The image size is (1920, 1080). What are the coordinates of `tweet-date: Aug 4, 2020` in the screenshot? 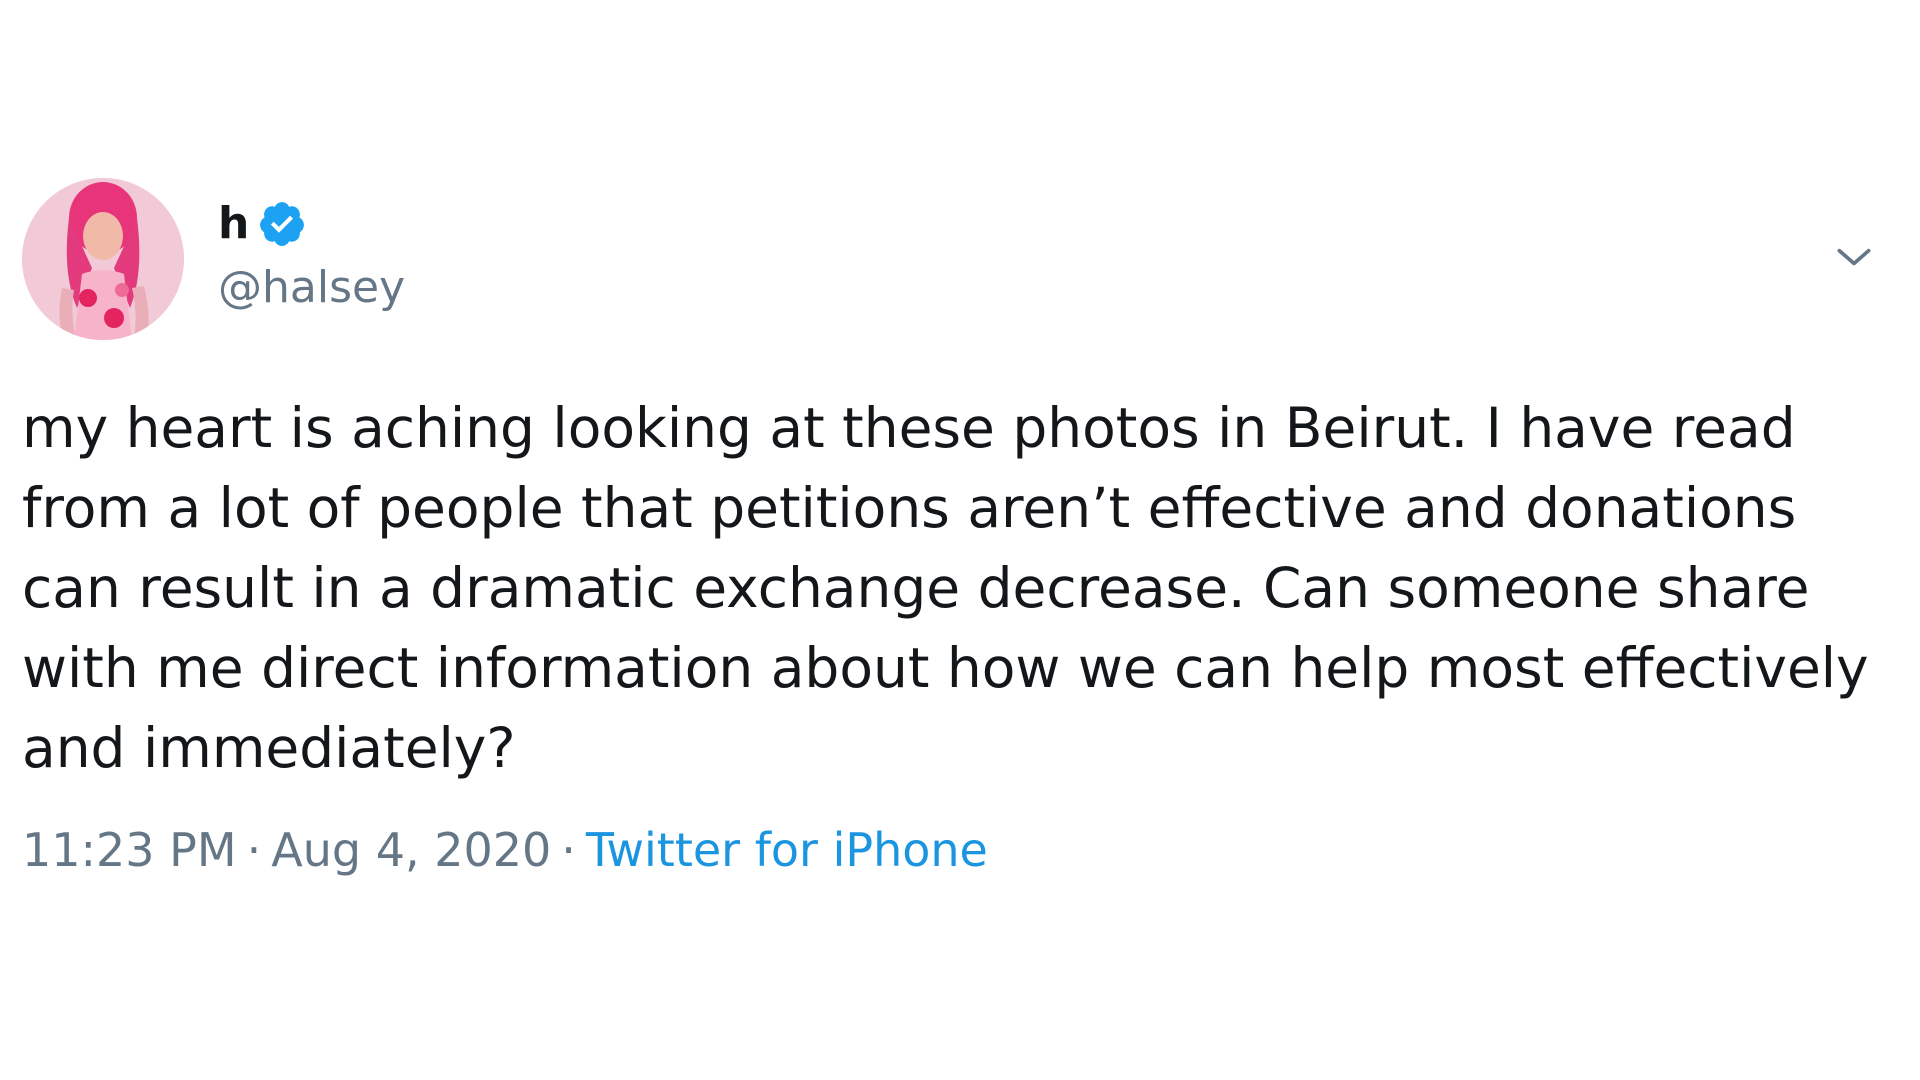 It's located at (411, 850).